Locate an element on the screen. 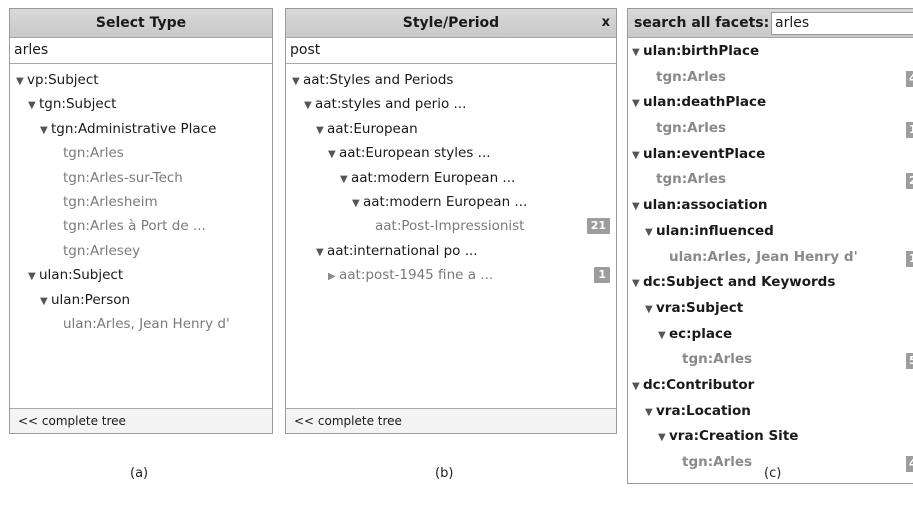 This screenshot has width=913, height=514. tree-item-label: ulan:eventPlace is located at coordinates (704, 153).